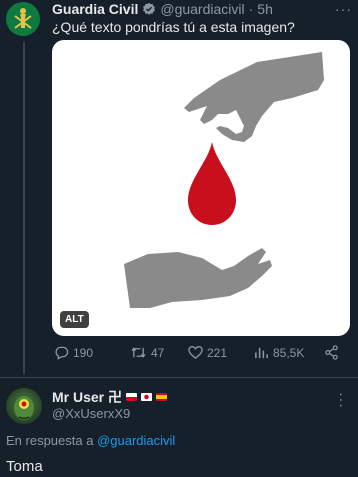 The height and width of the screenshot is (477, 358). I want to click on tweet-header: Guardia Civil @guardiacivil · 5h, so click(194, 9).